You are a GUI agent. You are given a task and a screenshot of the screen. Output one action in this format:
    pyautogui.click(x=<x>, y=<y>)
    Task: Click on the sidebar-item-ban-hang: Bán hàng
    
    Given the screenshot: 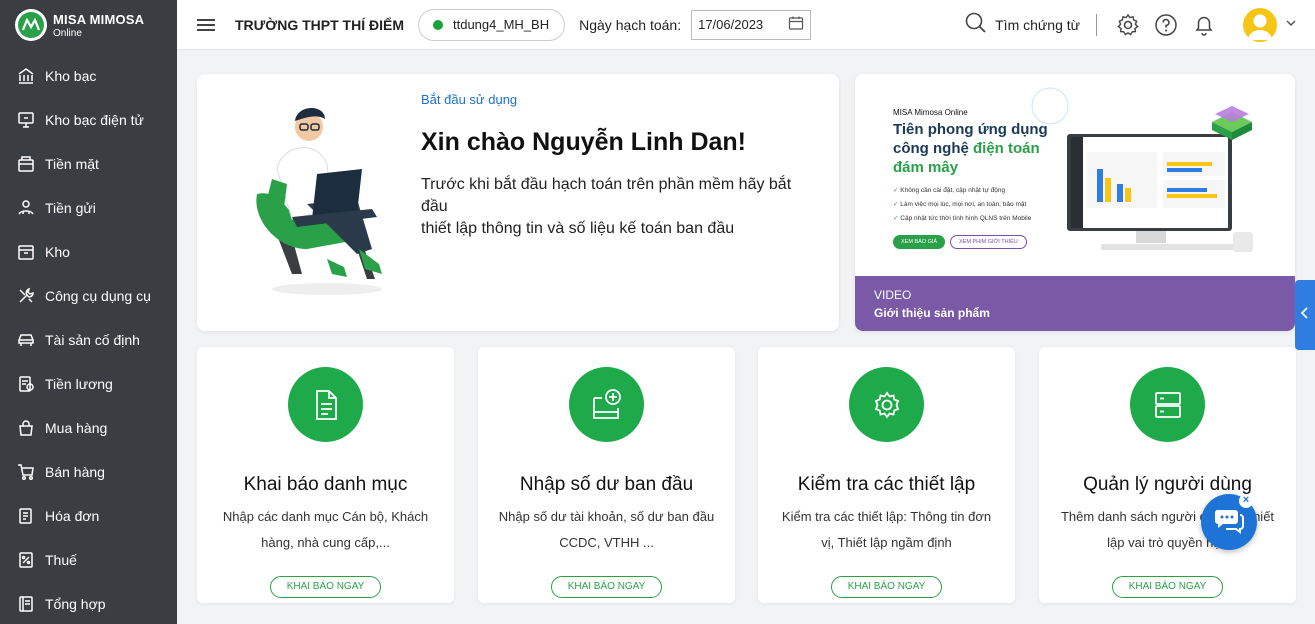 What is the action you would take?
    pyautogui.click(x=88, y=472)
    